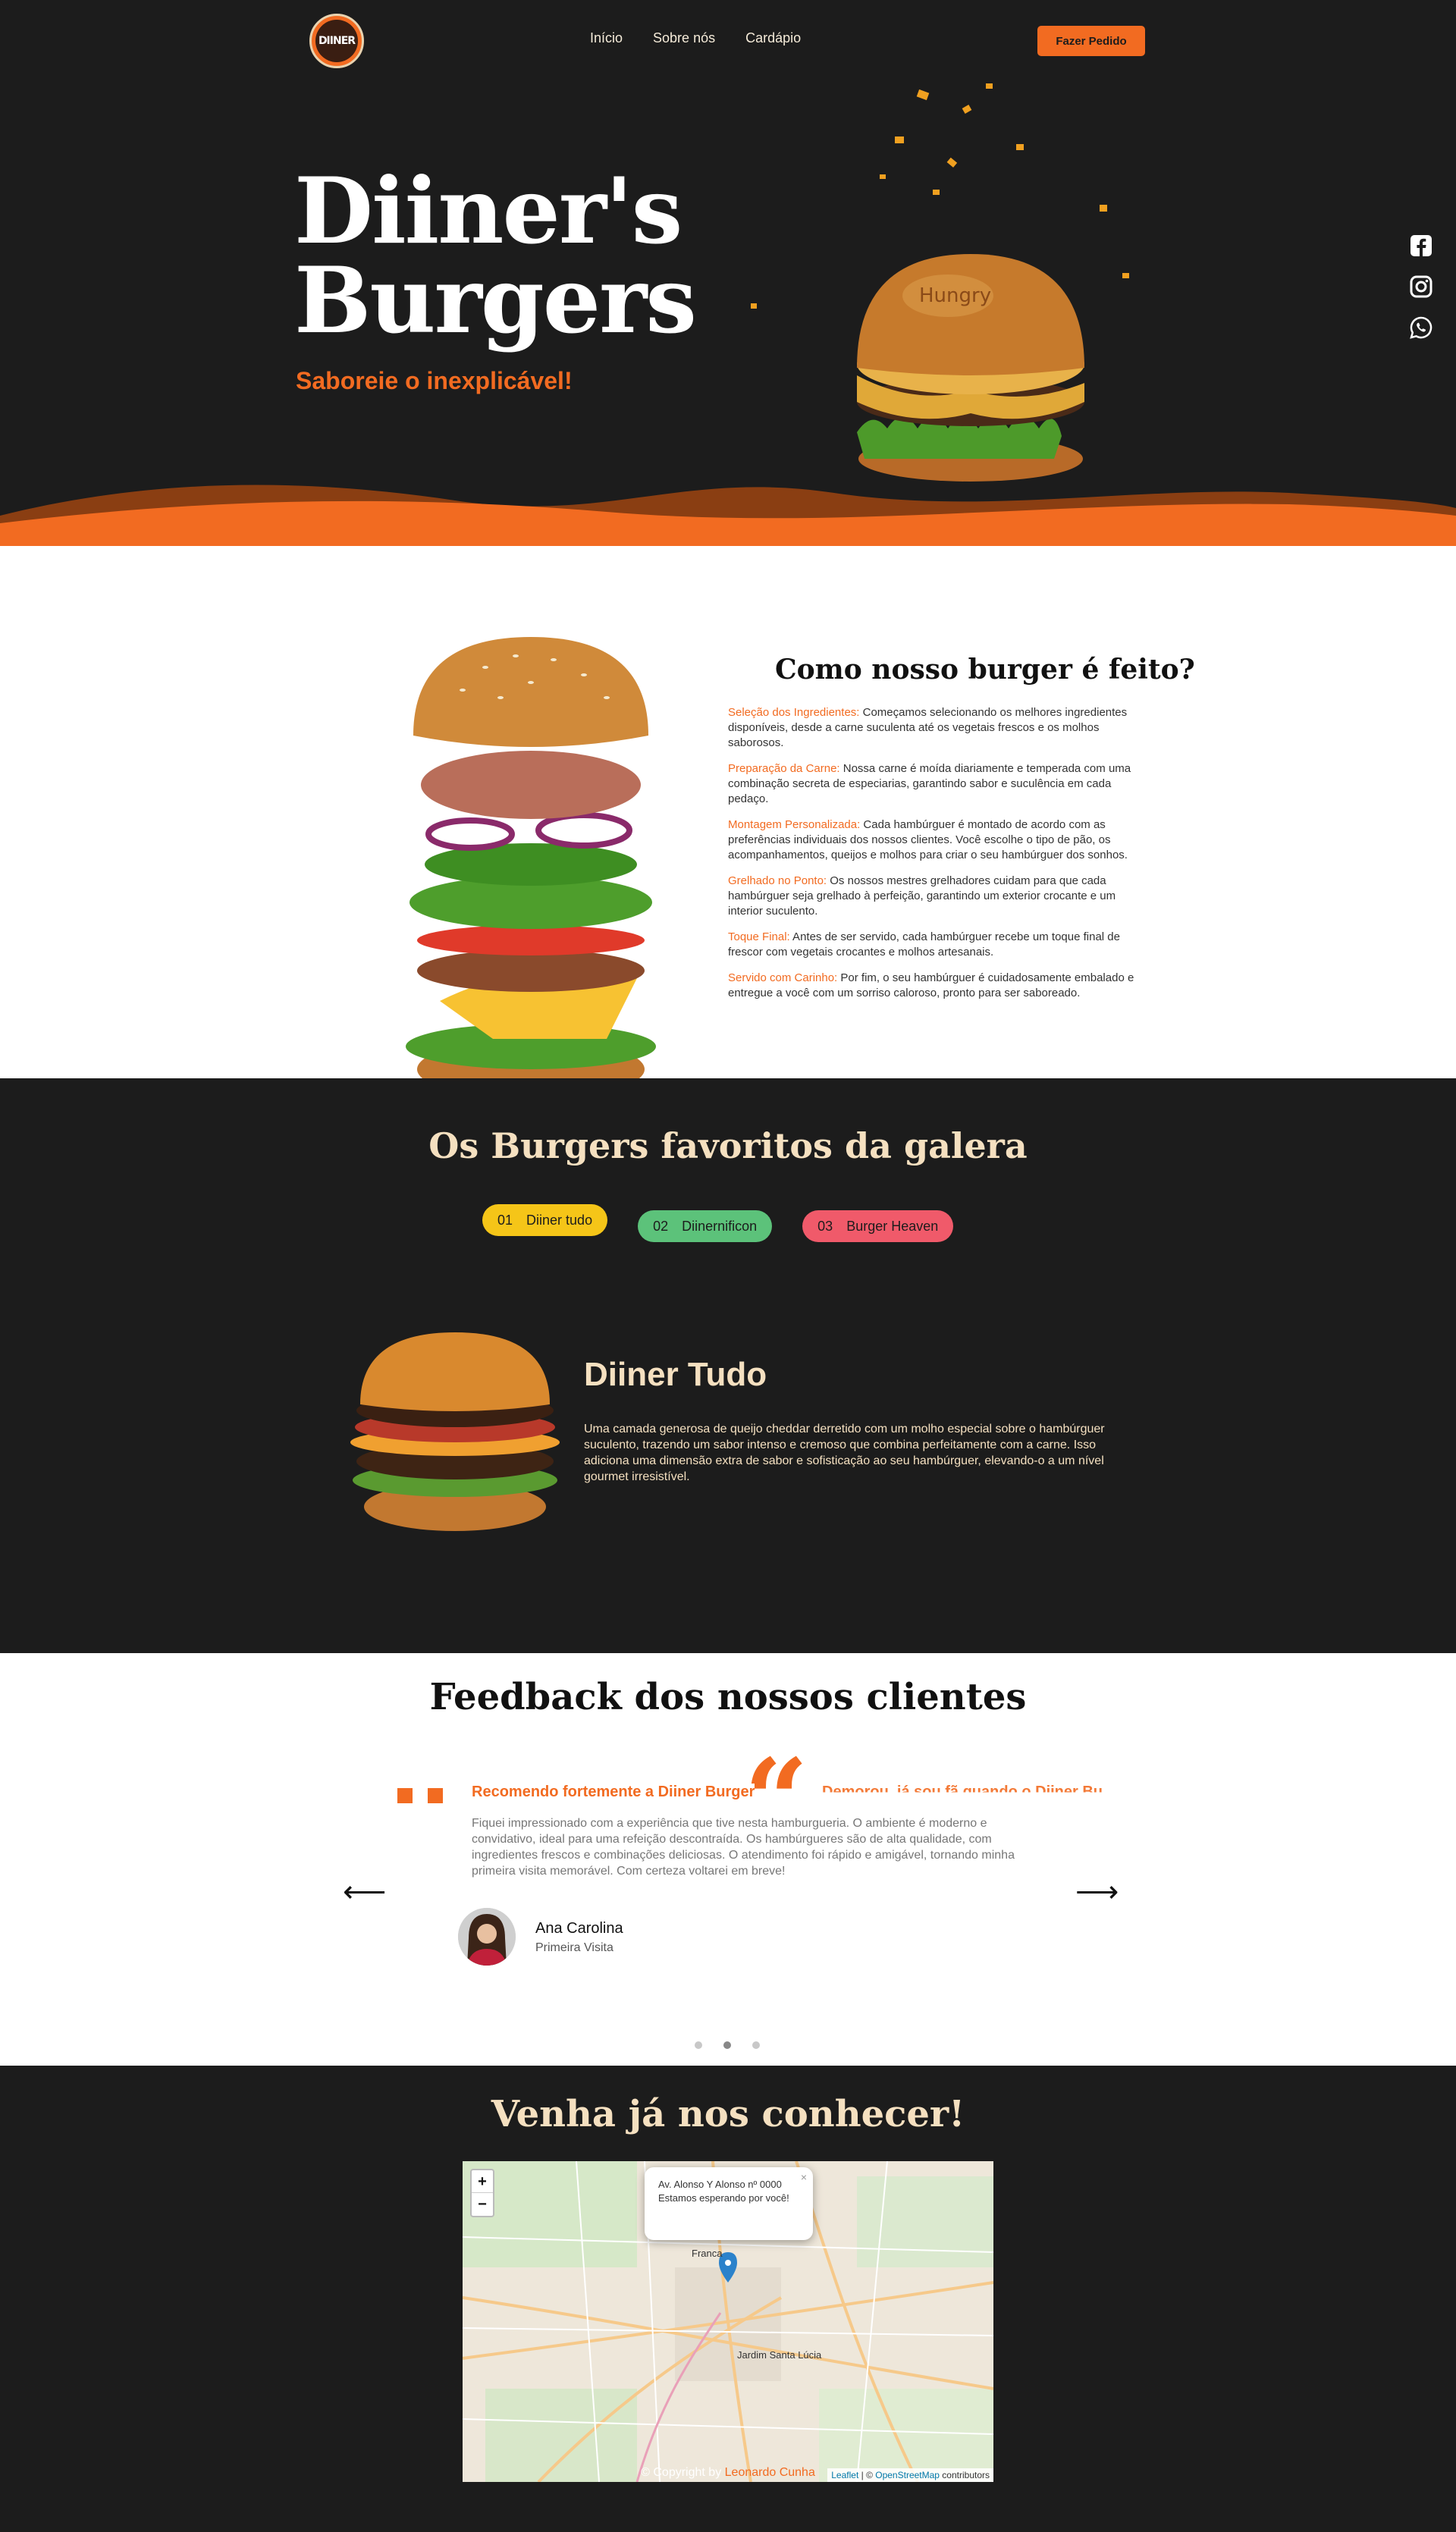  What do you see at coordinates (892, 1226) in the screenshot?
I see `tab-label: Burger Heaven` at bounding box center [892, 1226].